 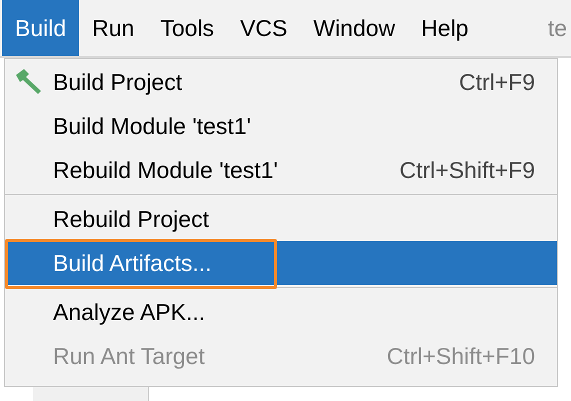 I want to click on menu: VCS, so click(x=263, y=28).